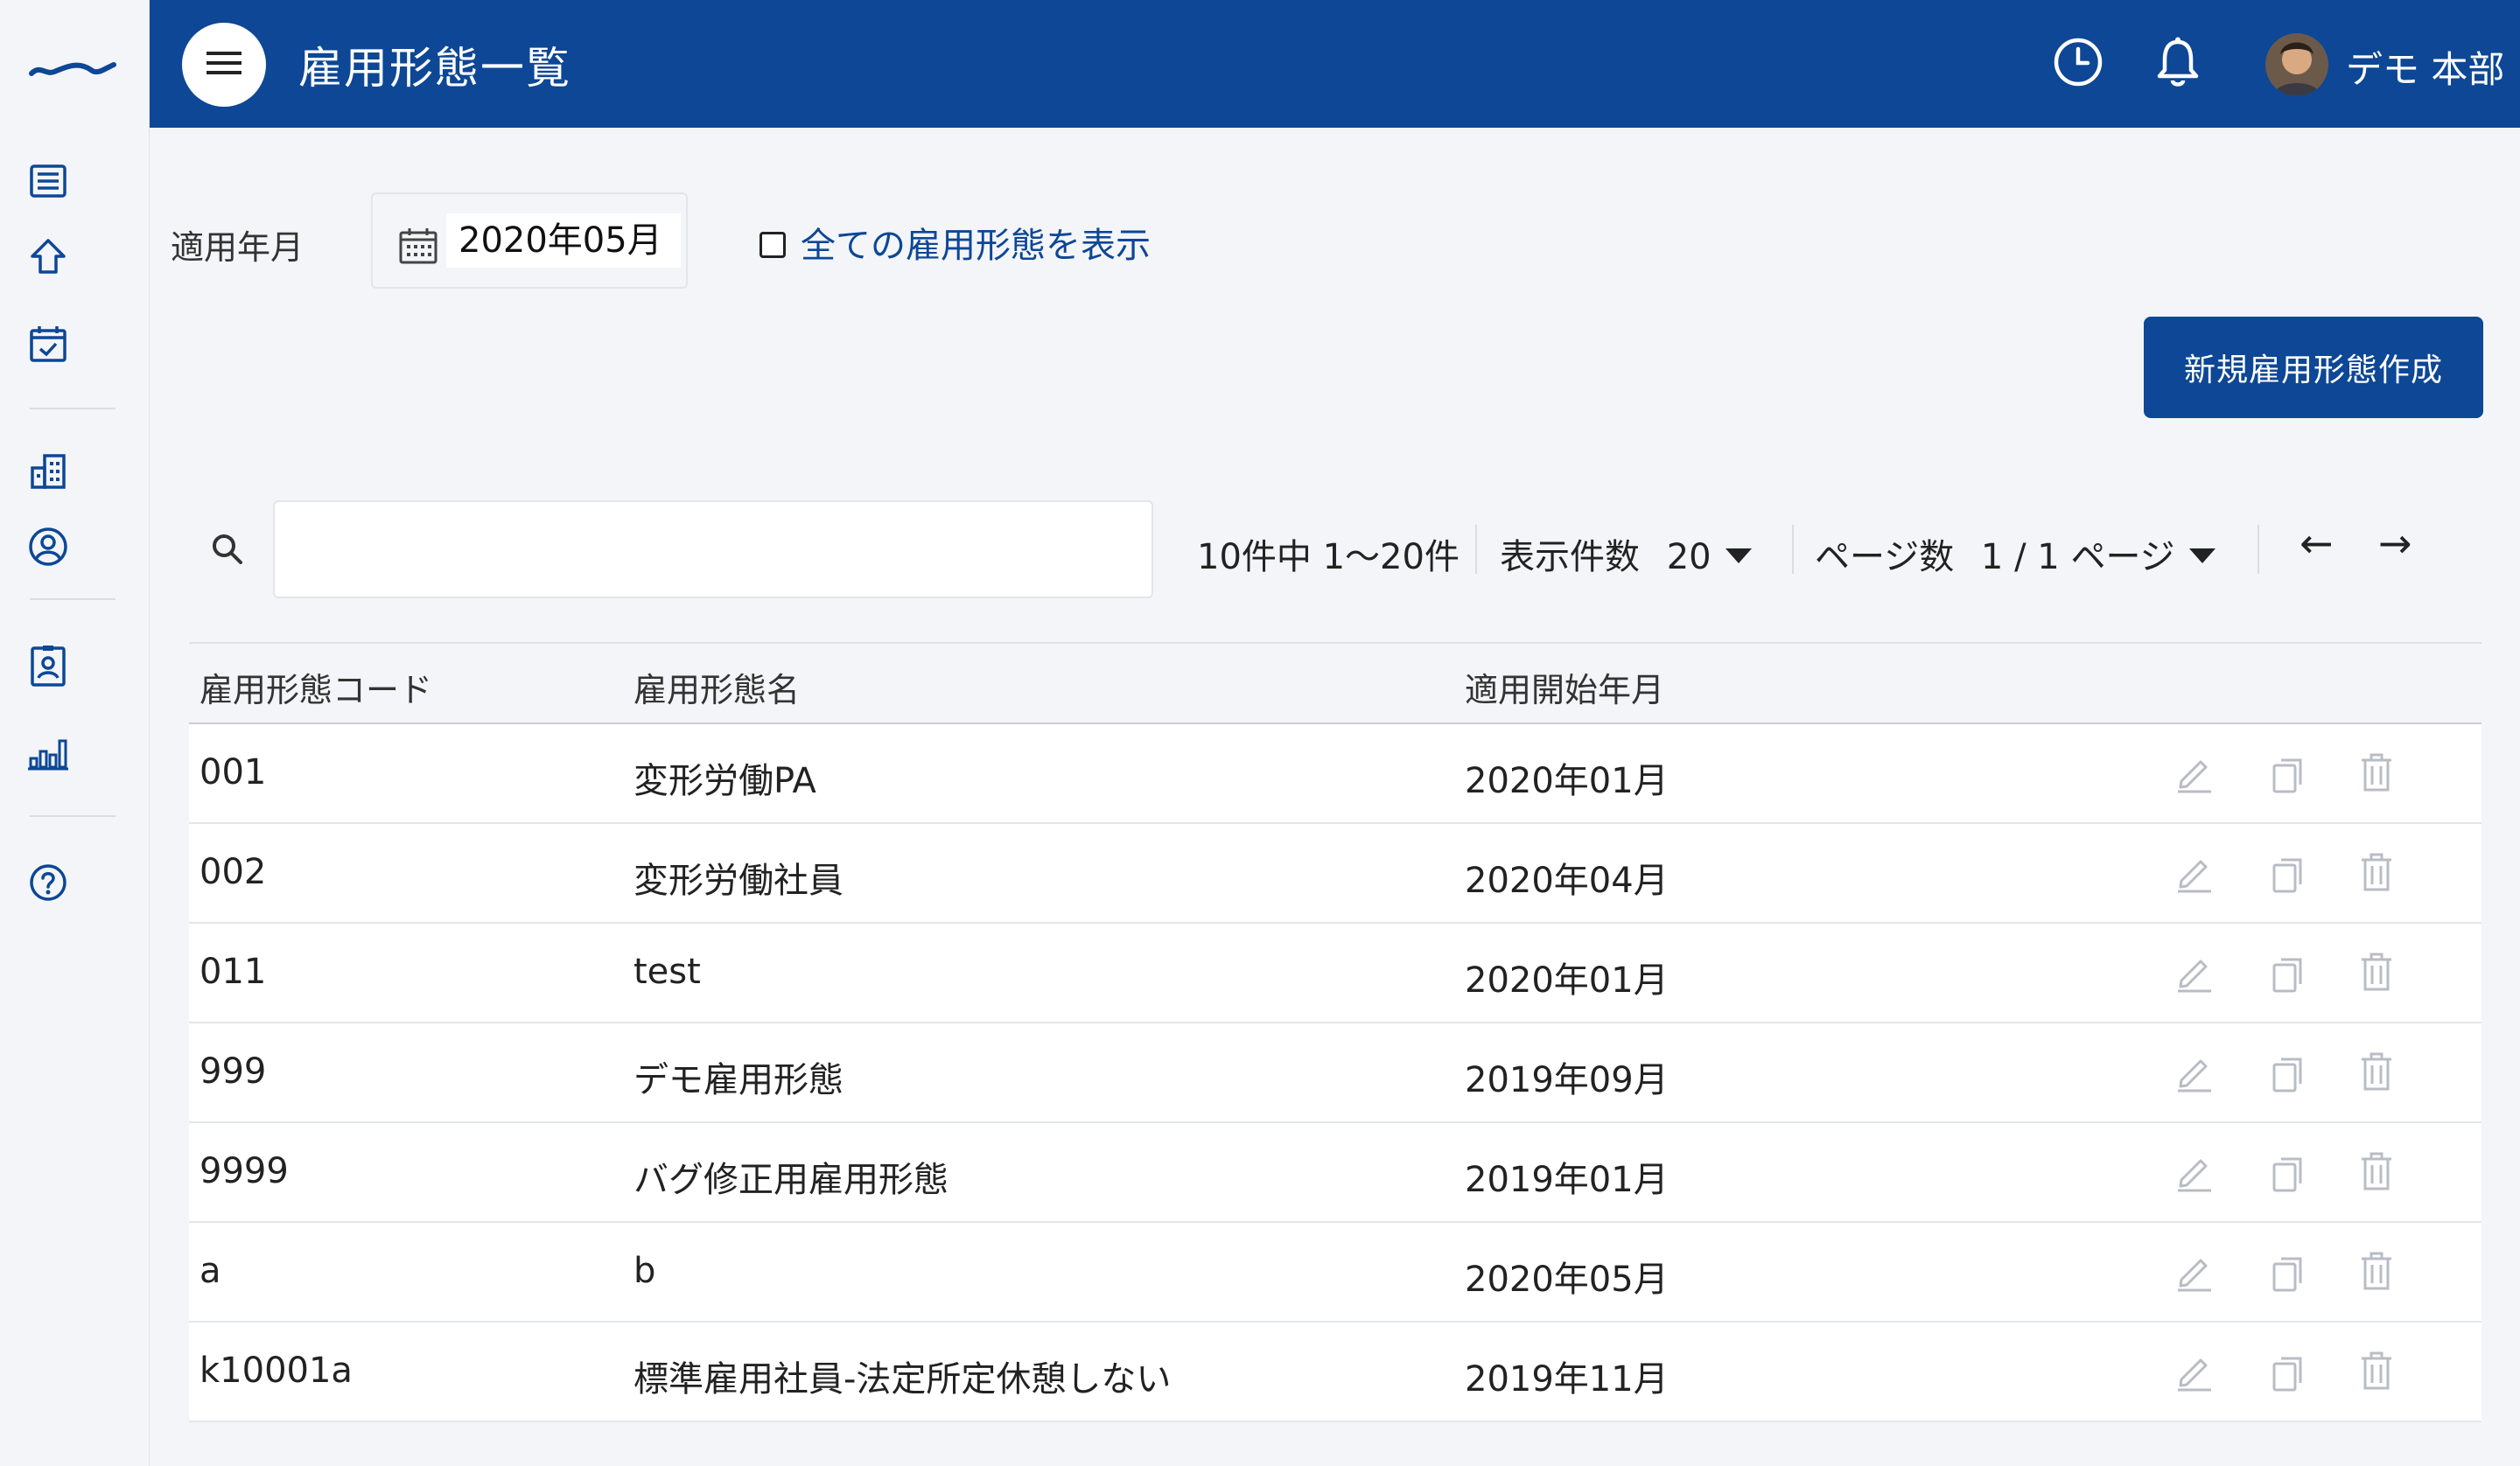 The image size is (2520, 1466). I want to click on menu-button, so click(224, 65).